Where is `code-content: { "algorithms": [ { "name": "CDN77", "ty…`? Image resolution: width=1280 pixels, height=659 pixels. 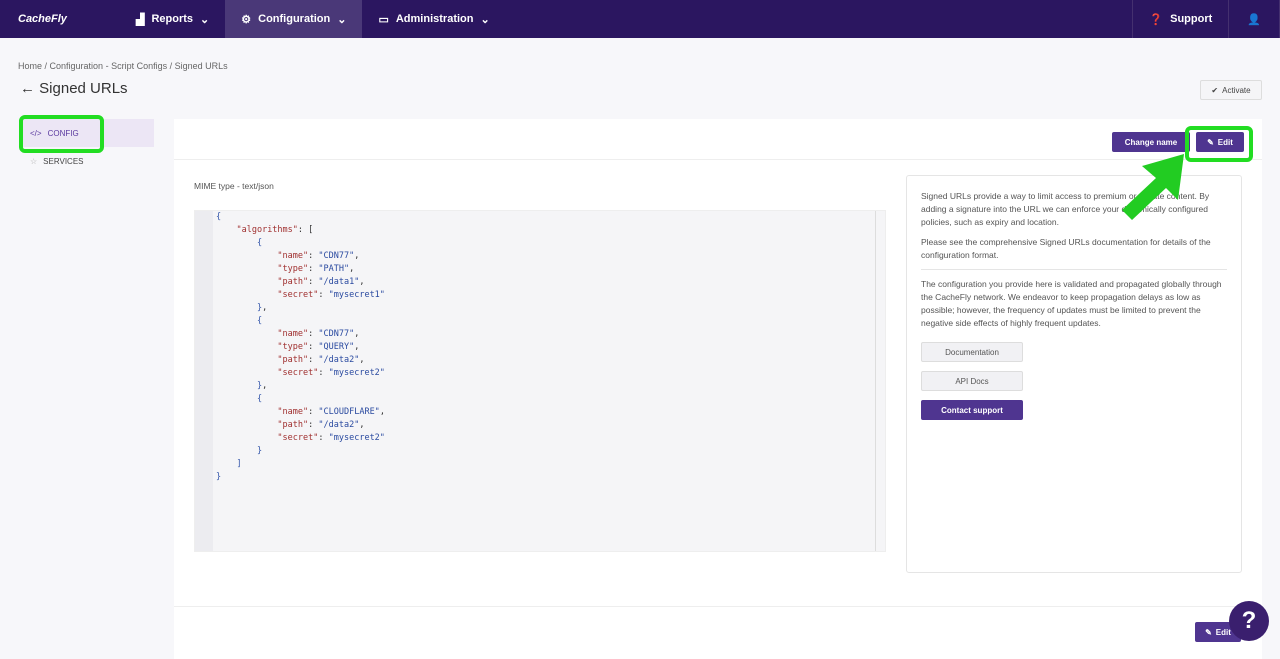 code-content: { "algorithms": [ { "name": "CDN77", "ty… is located at coordinates (300, 347).